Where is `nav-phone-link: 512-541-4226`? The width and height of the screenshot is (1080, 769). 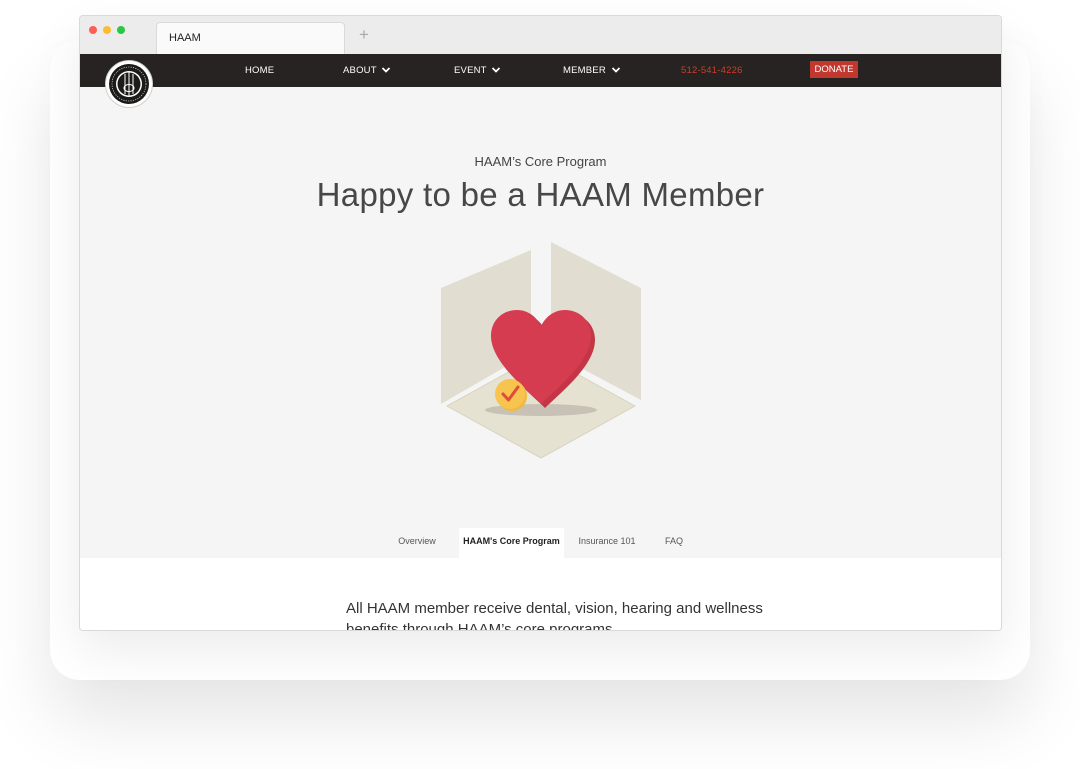 nav-phone-link: 512-541-4226 is located at coordinates (712, 70).